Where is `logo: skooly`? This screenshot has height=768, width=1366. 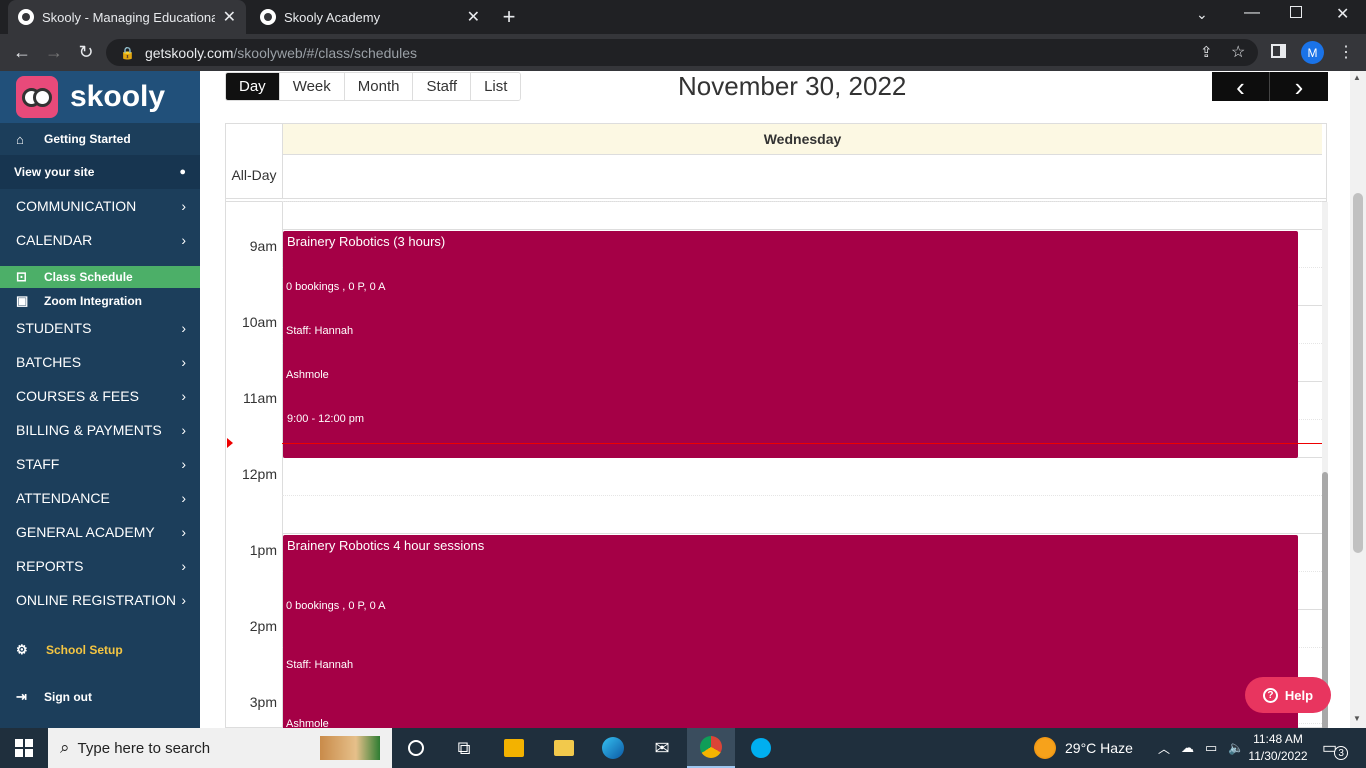 logo: skooly is located at coordinates (100, 97).